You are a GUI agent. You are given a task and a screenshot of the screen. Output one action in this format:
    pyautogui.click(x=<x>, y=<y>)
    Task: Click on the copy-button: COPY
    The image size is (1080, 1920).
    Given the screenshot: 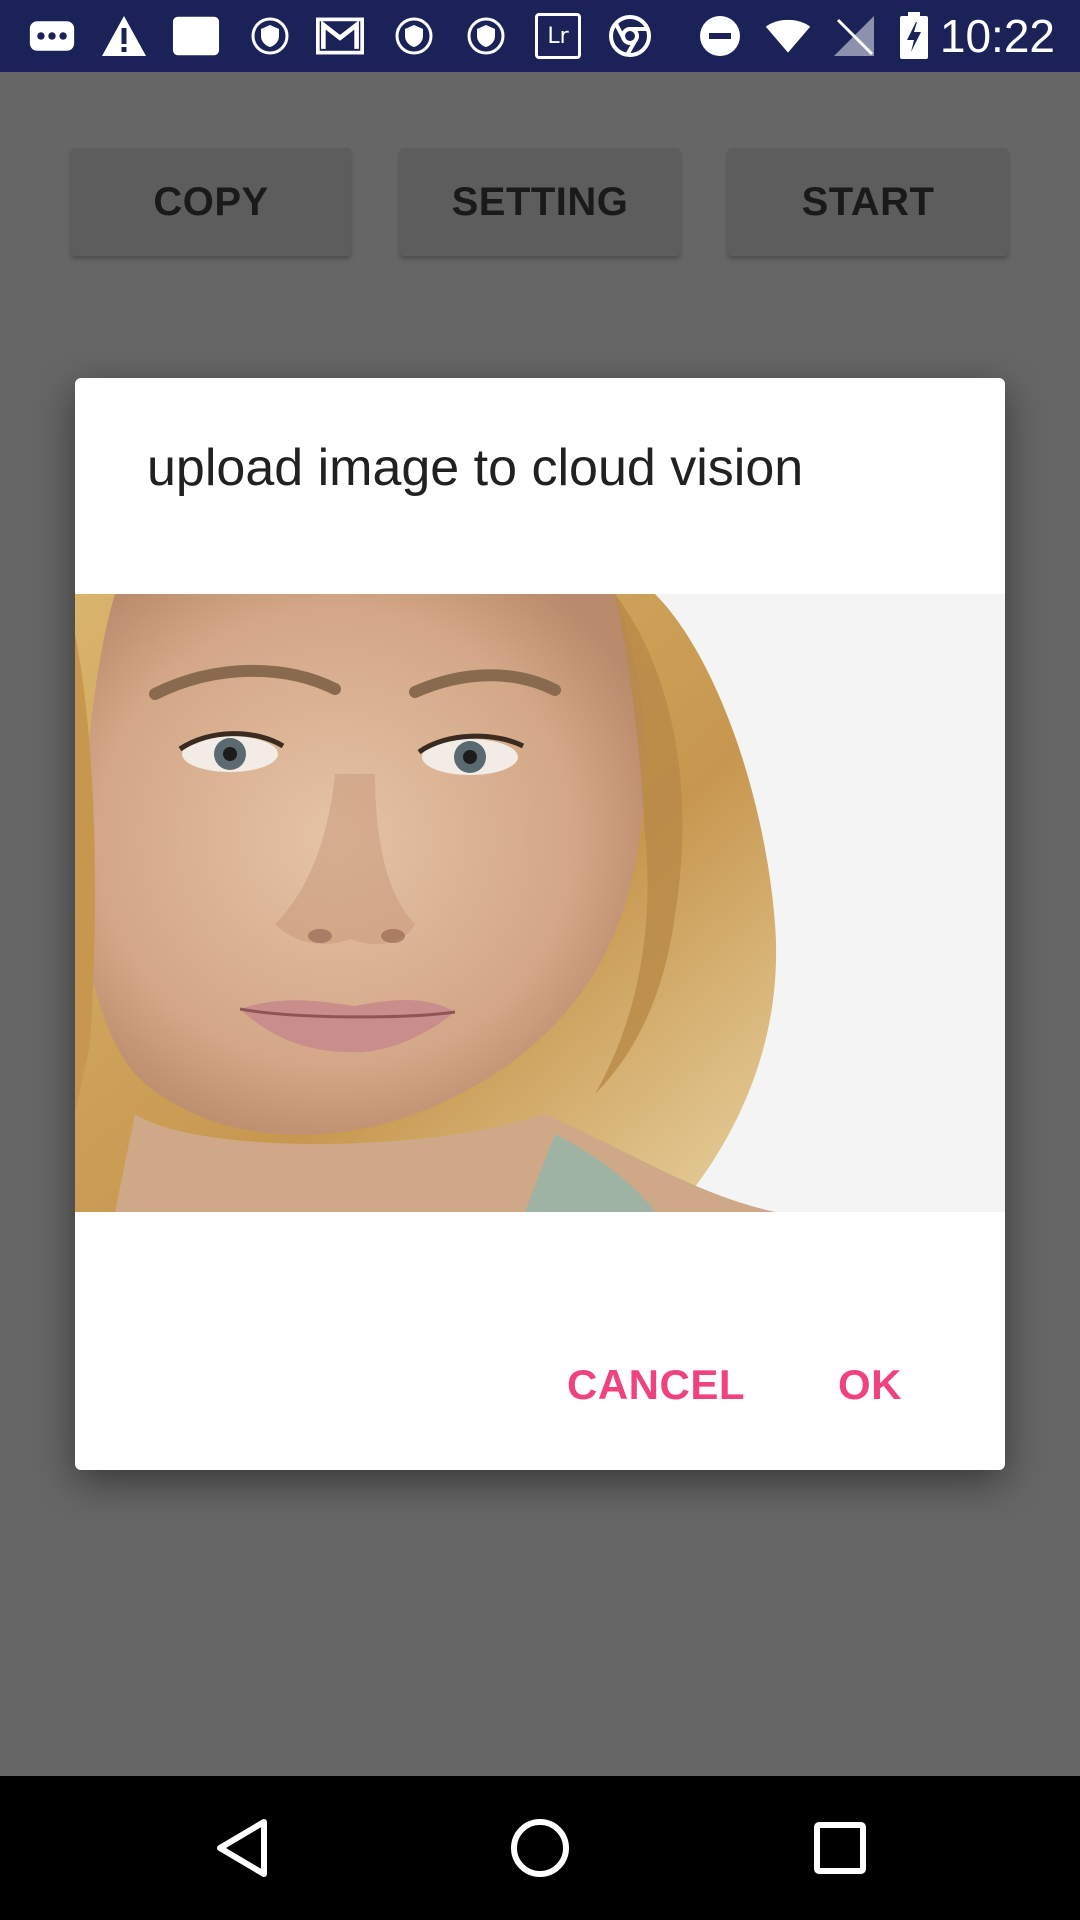 What is the action you would take?
    pyautogui.click(x=211, y=202)
    